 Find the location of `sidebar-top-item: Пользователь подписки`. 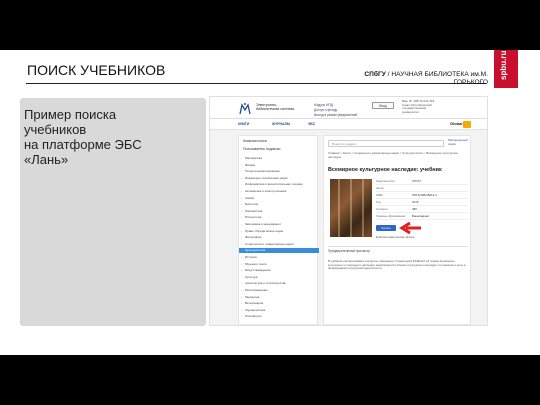

sidebar-top-item: Пользователь подписки is located at coordinates (261, 149).